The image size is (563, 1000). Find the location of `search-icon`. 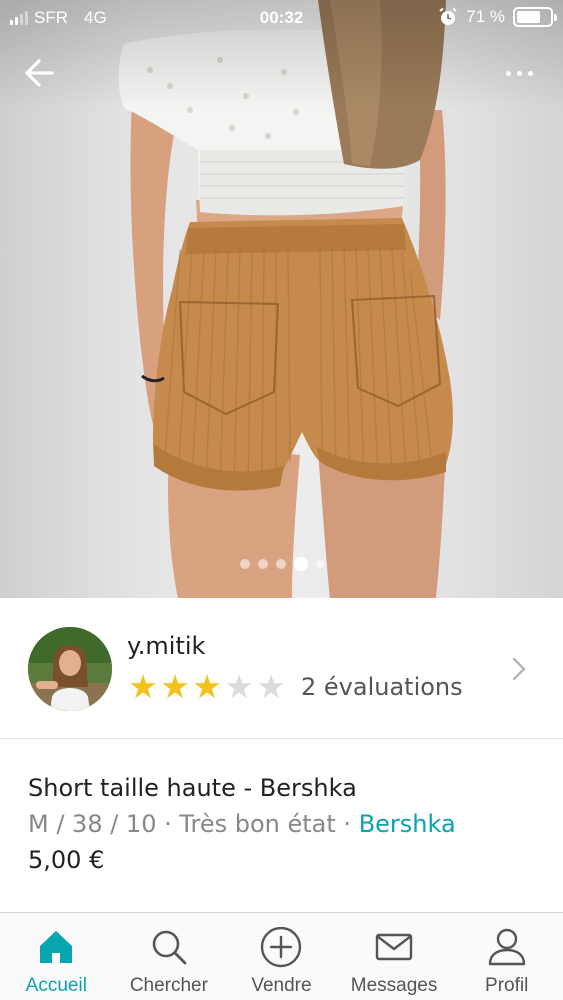

search-icon is located at coordinates (169, 947).